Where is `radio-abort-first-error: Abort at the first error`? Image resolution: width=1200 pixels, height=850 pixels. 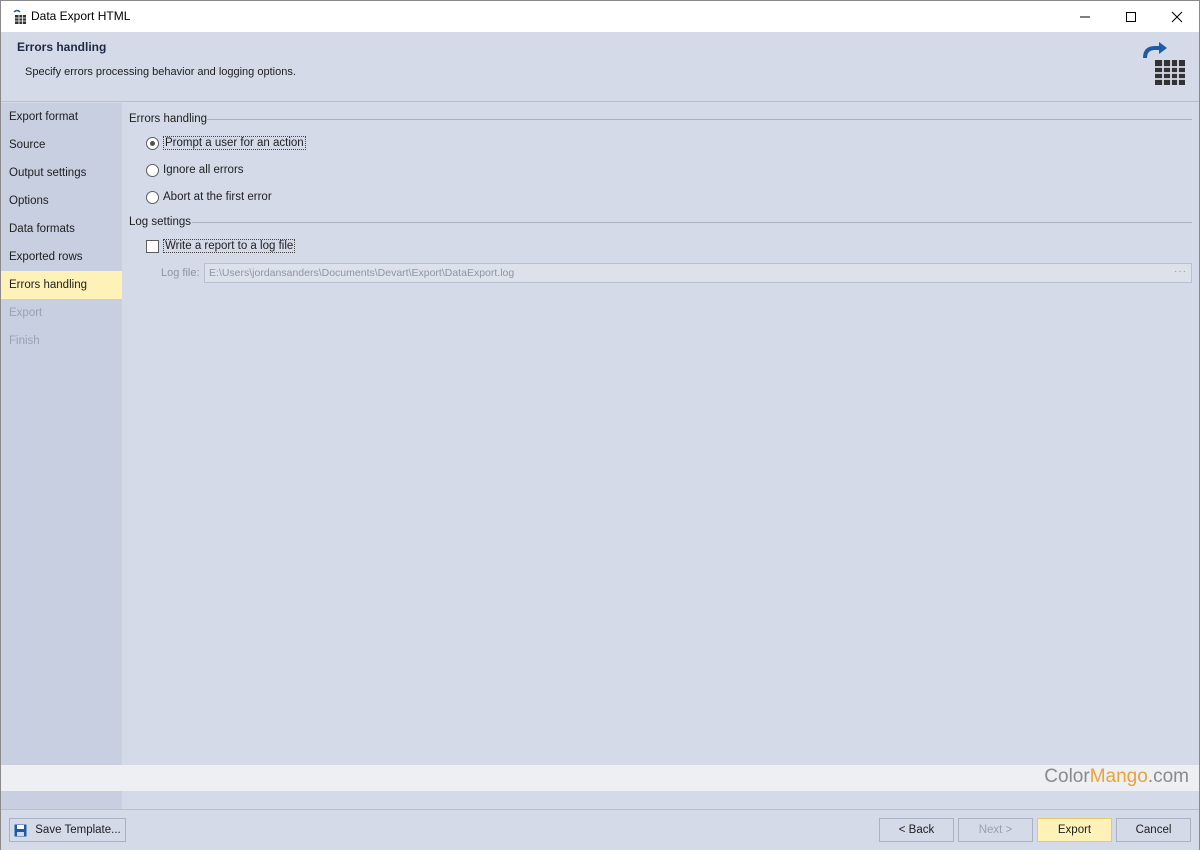 radio-abort-first-error: Abort at the first error is located at coordinates (209, 197).